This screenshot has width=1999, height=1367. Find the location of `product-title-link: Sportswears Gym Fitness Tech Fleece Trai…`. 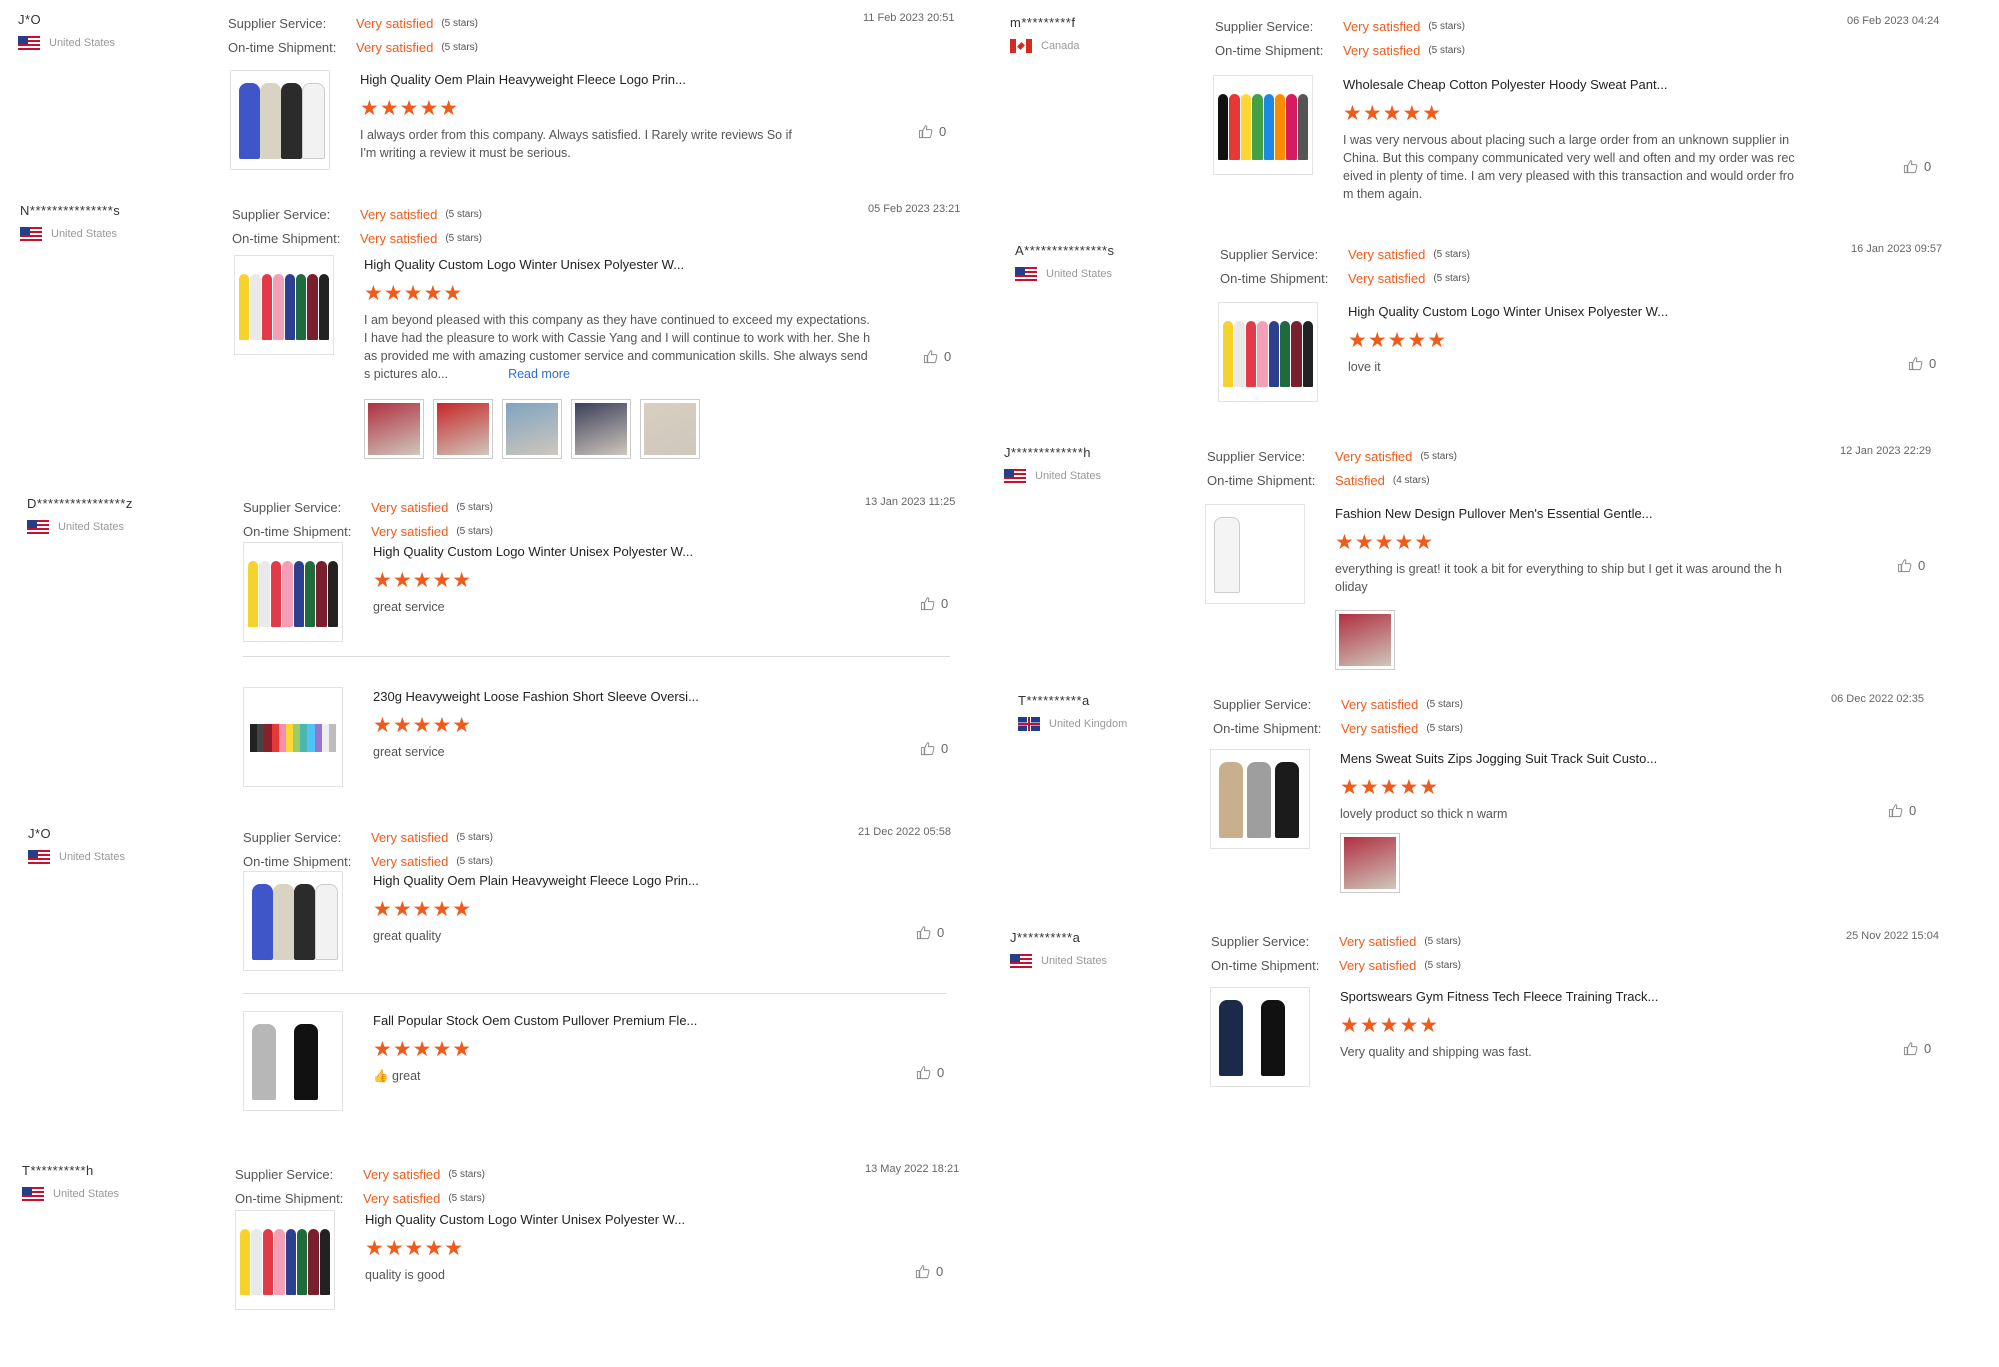

product-title-link: Sportswears Gym Fitness Tech Fleece Trai… is located at coordinates (1499, 996).